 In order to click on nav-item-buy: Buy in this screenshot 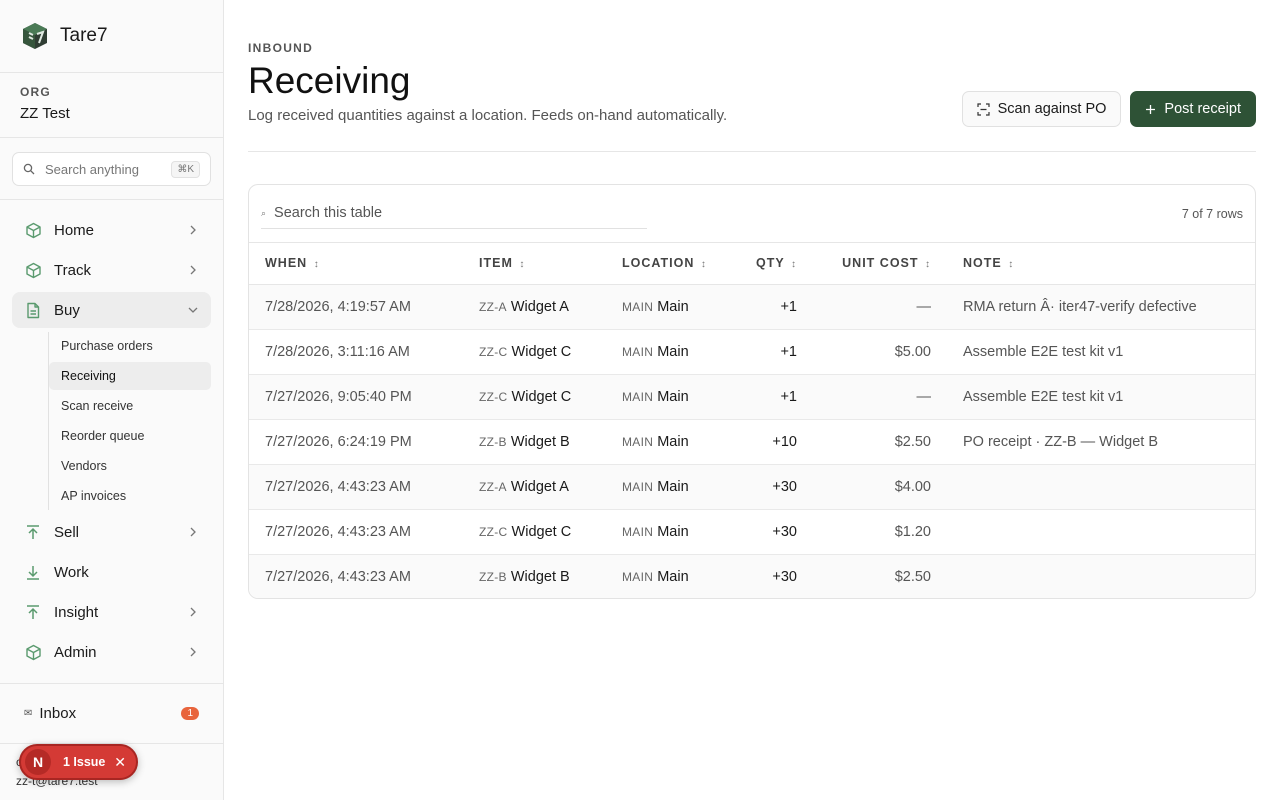, I will do `click(111, 310)`.